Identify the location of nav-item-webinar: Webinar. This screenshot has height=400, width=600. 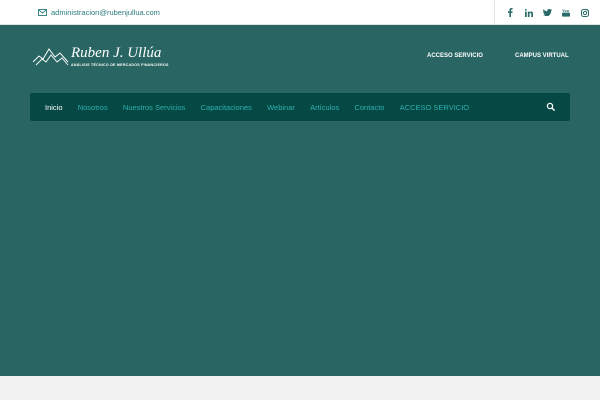
(281, 107).